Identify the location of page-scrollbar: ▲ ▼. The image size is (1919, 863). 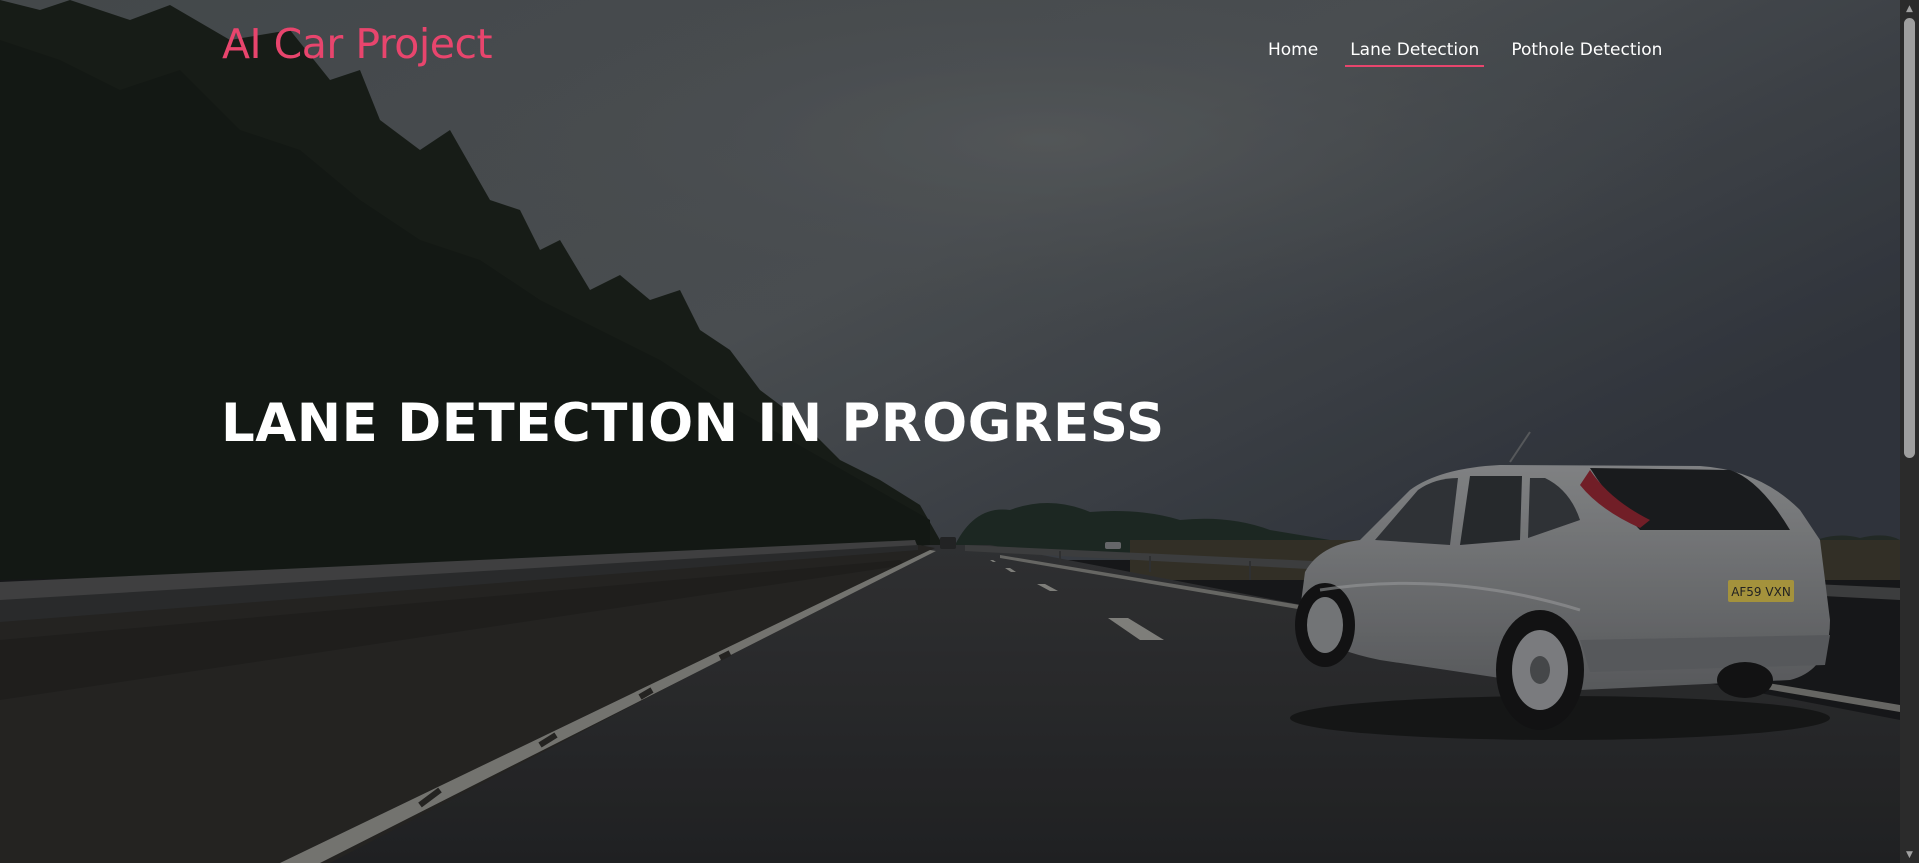
(1909, 431).